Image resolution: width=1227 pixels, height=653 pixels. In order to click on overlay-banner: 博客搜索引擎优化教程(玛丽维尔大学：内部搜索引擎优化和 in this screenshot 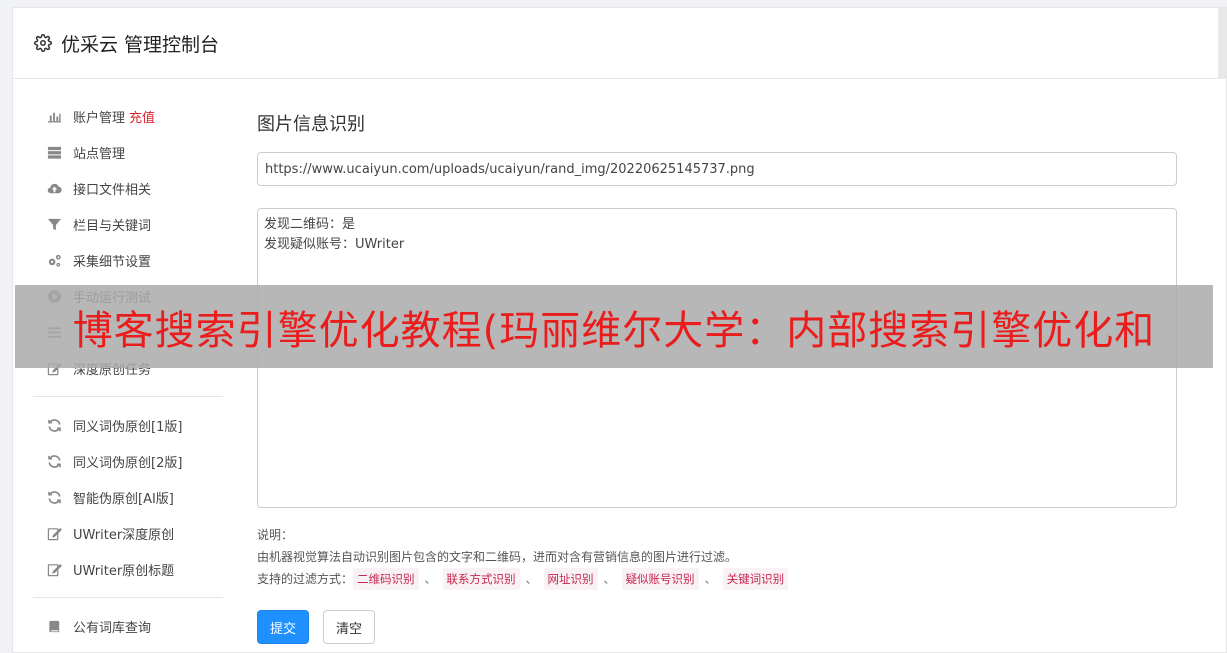, I will do `click(614, 326)`.